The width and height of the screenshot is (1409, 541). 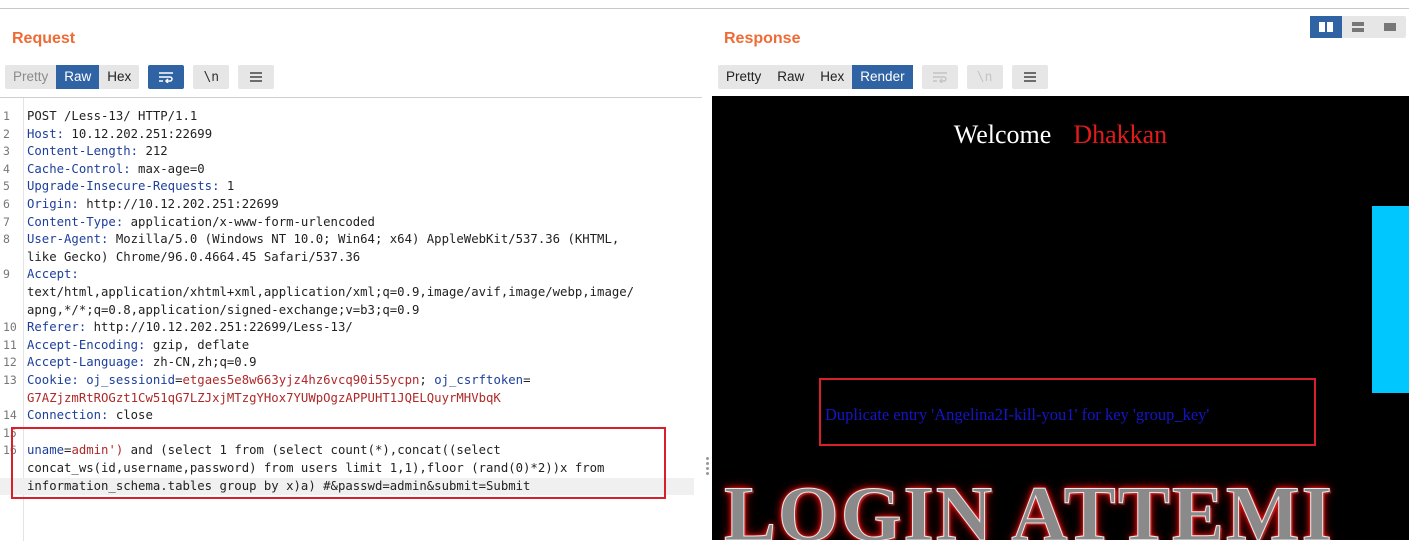 I want to click on response-tab-raw: Raw, so click(x=790, y=77).